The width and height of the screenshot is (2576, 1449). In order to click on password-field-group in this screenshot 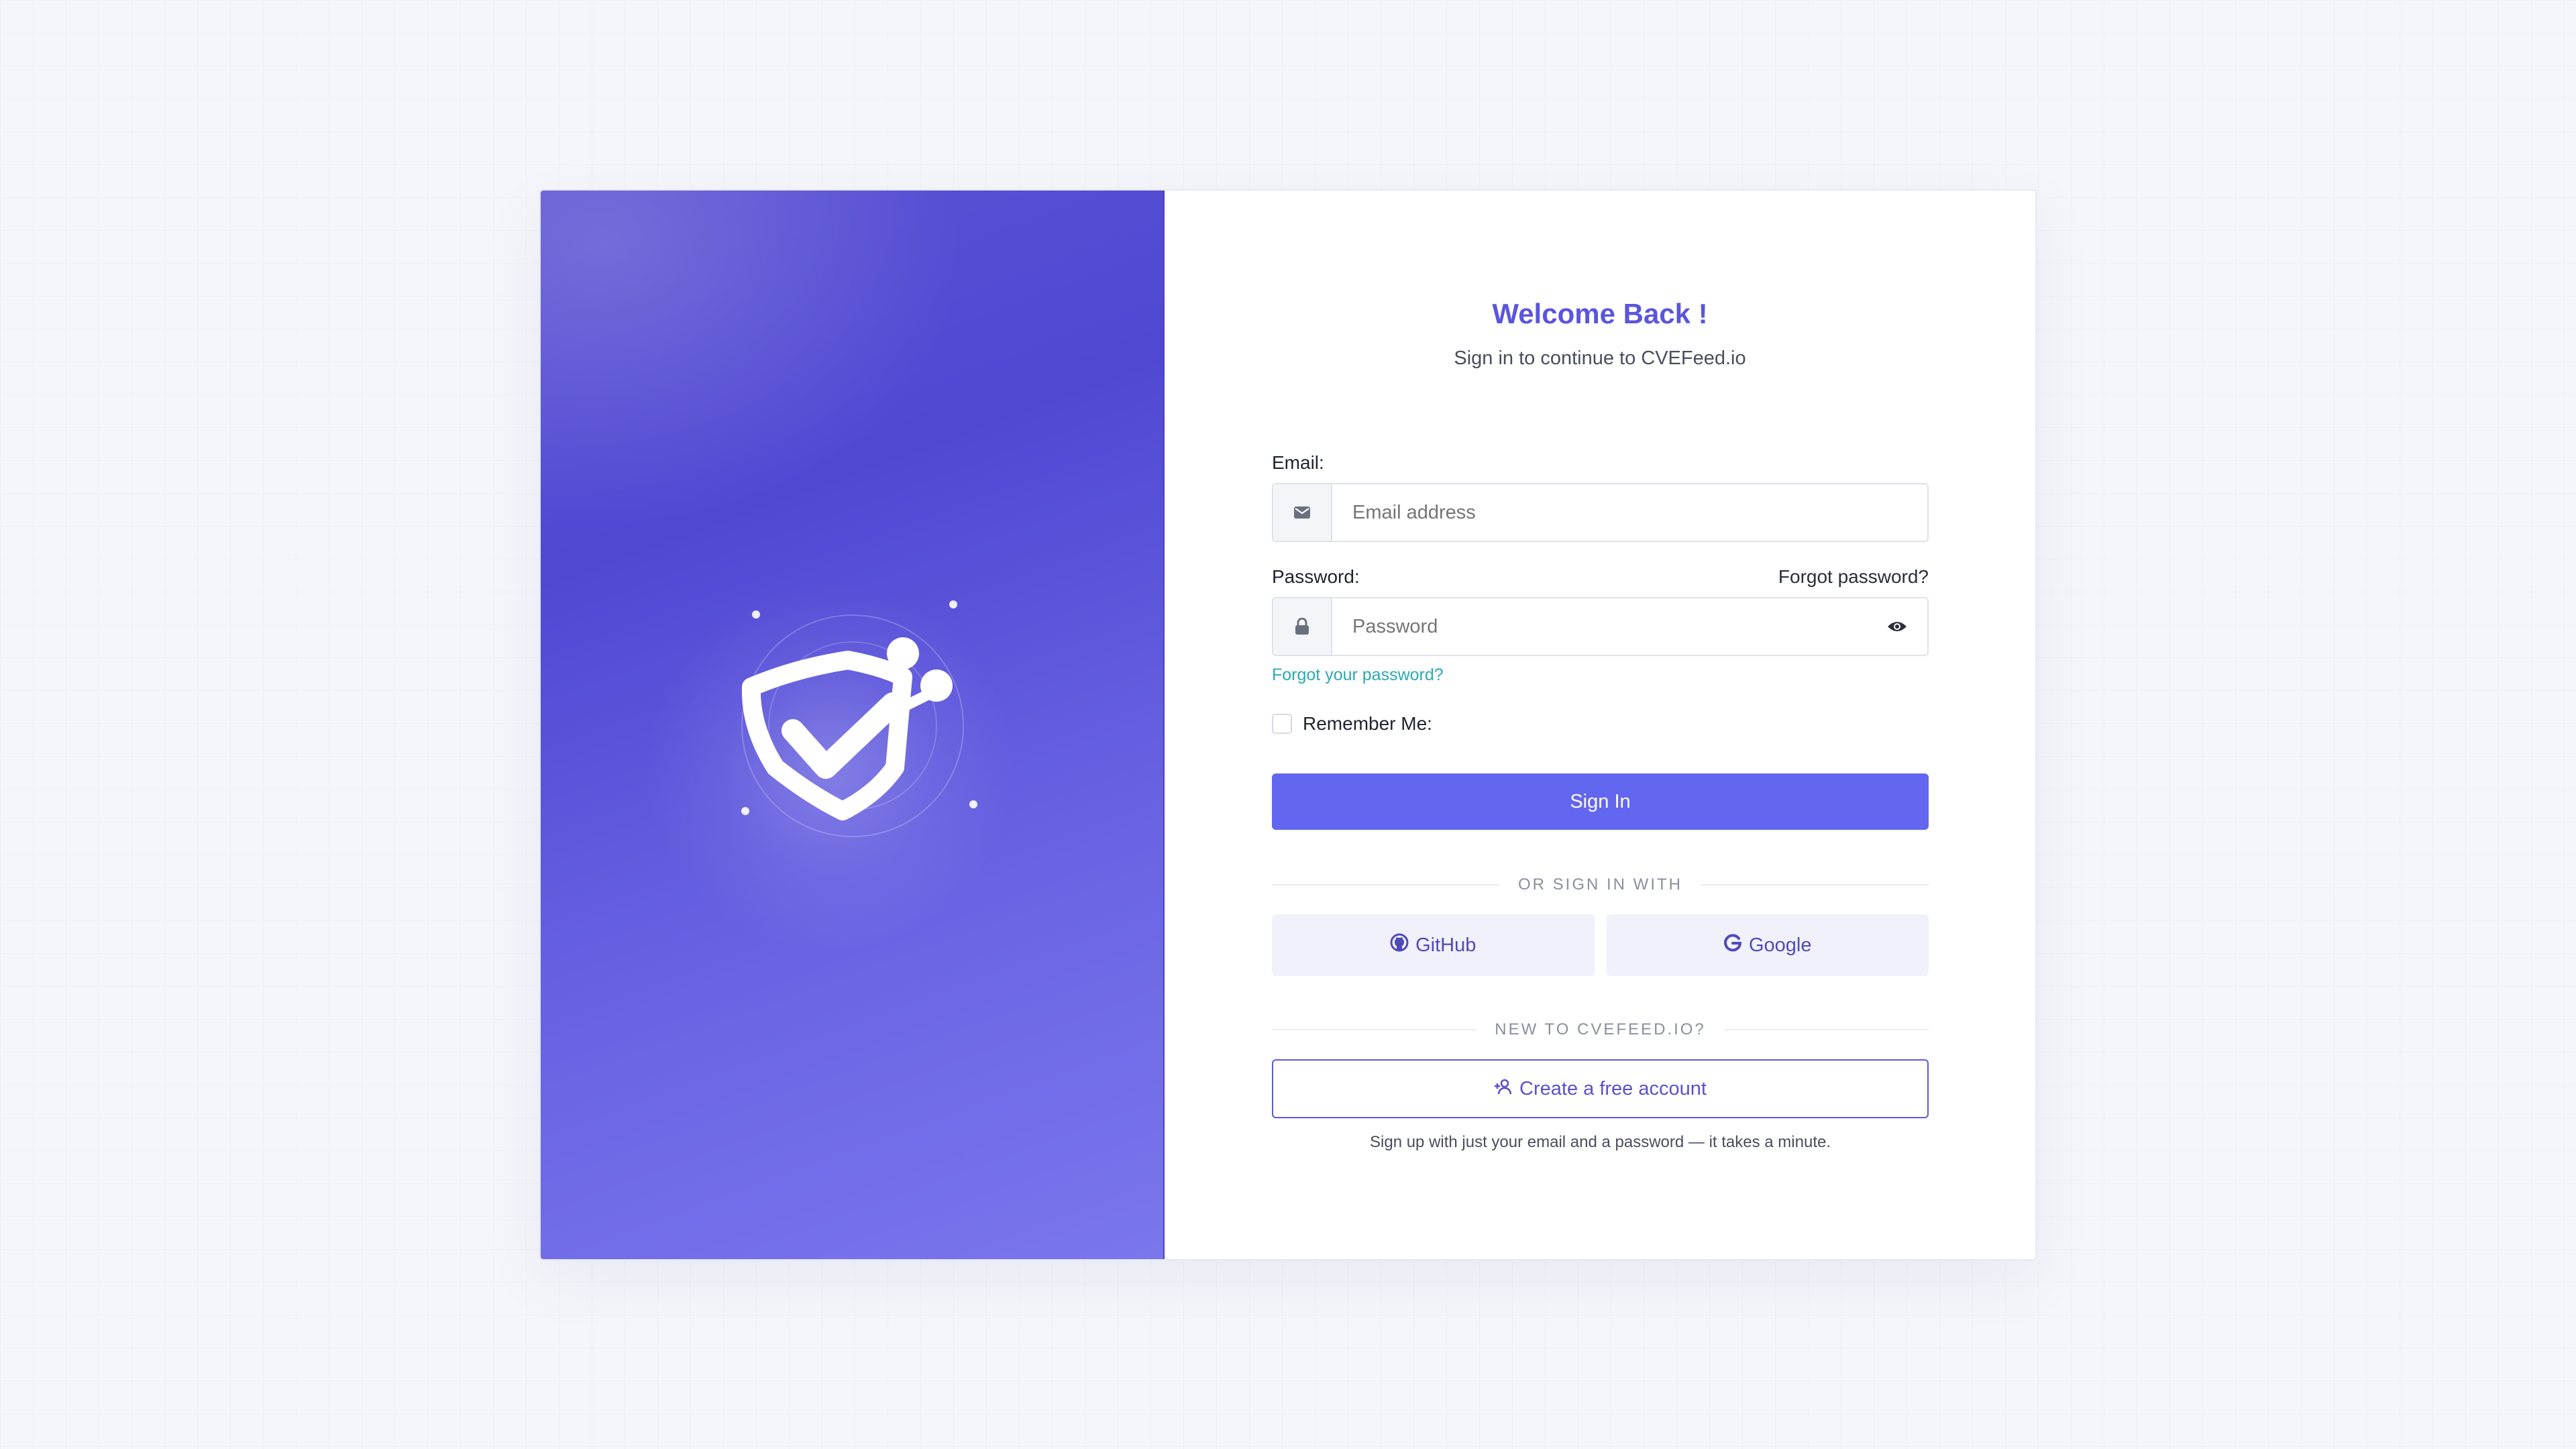, I will do `click(1600, 626)`.